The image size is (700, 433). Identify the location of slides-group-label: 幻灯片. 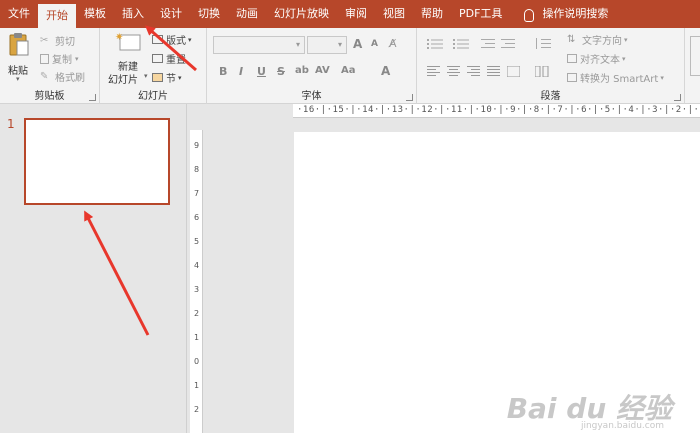
(153, 96).